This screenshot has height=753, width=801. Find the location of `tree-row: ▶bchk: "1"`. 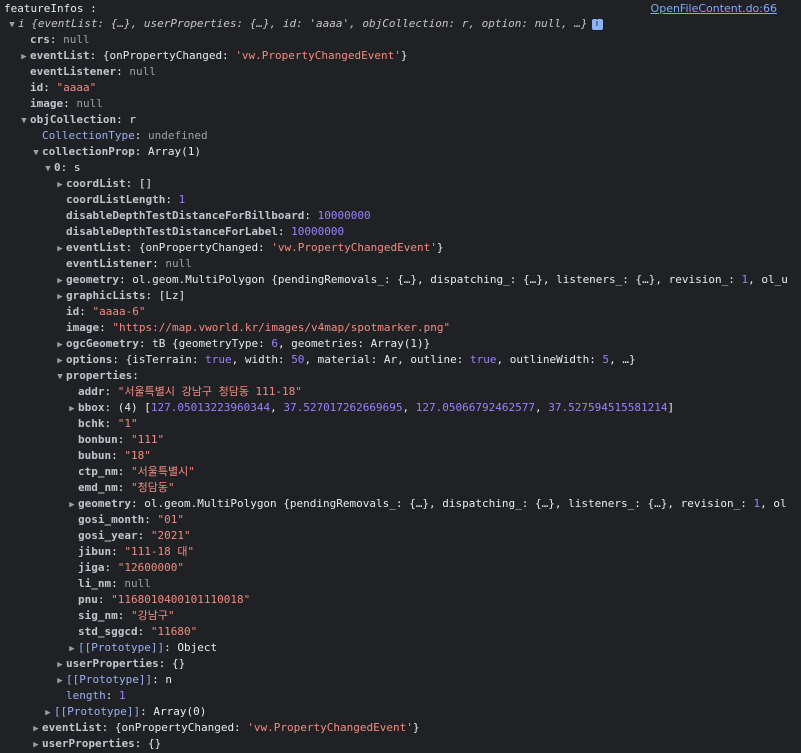

tree-row: ▶bchk: "1" is located at coordinates (400, 424).